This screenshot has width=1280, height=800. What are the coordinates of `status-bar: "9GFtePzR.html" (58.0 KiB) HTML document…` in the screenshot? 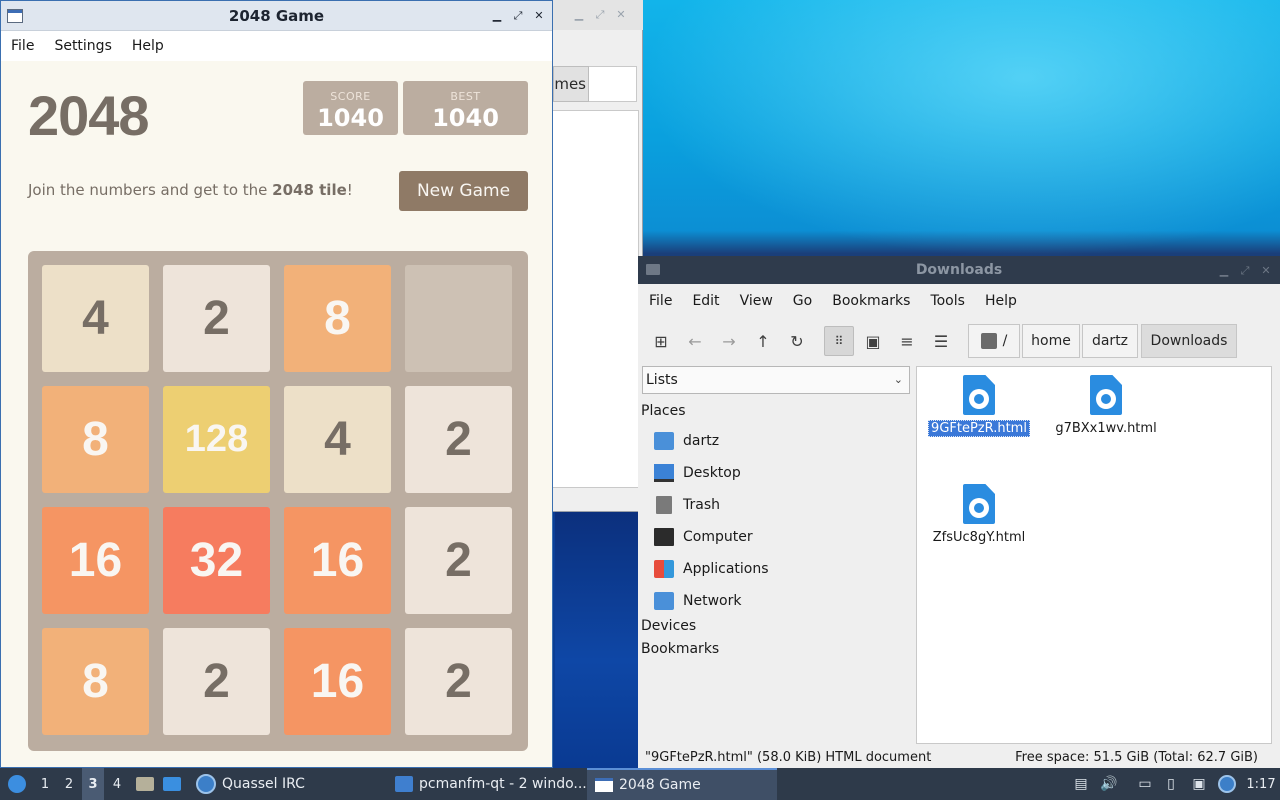 It's located at (959, 757).